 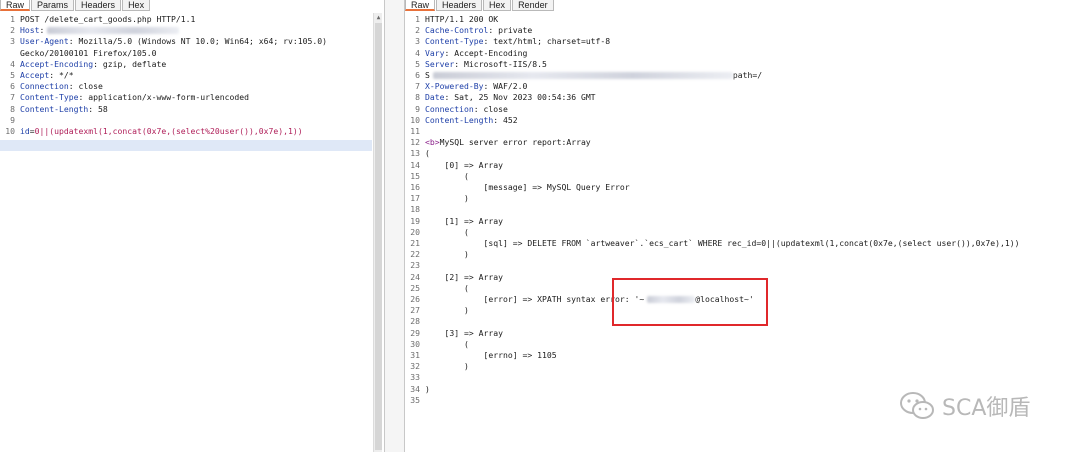 I want to click on code-line: 8 Date: Sat, 25 Nov 2023 00:54:36 GMT, so click(x=500, y=97).